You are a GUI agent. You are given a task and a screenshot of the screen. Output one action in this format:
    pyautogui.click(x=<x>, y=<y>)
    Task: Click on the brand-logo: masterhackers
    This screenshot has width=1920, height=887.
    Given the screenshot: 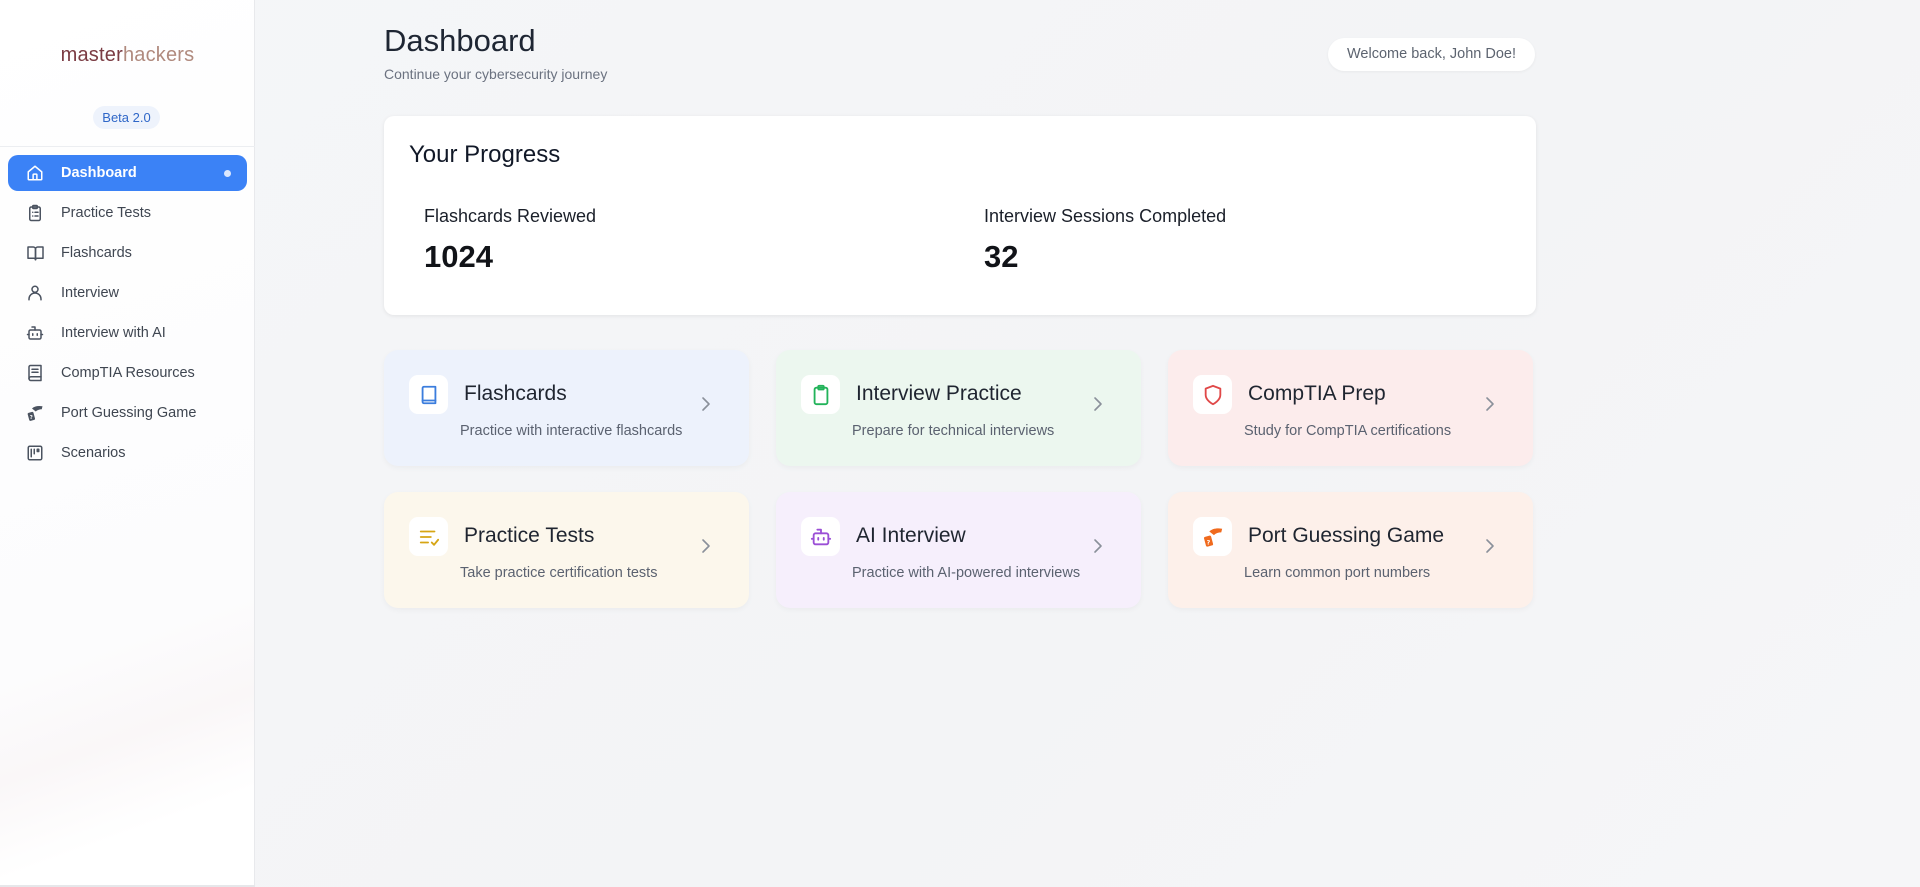 What is the action you would take?
    pyautogui.click(x=127, y=55)
    